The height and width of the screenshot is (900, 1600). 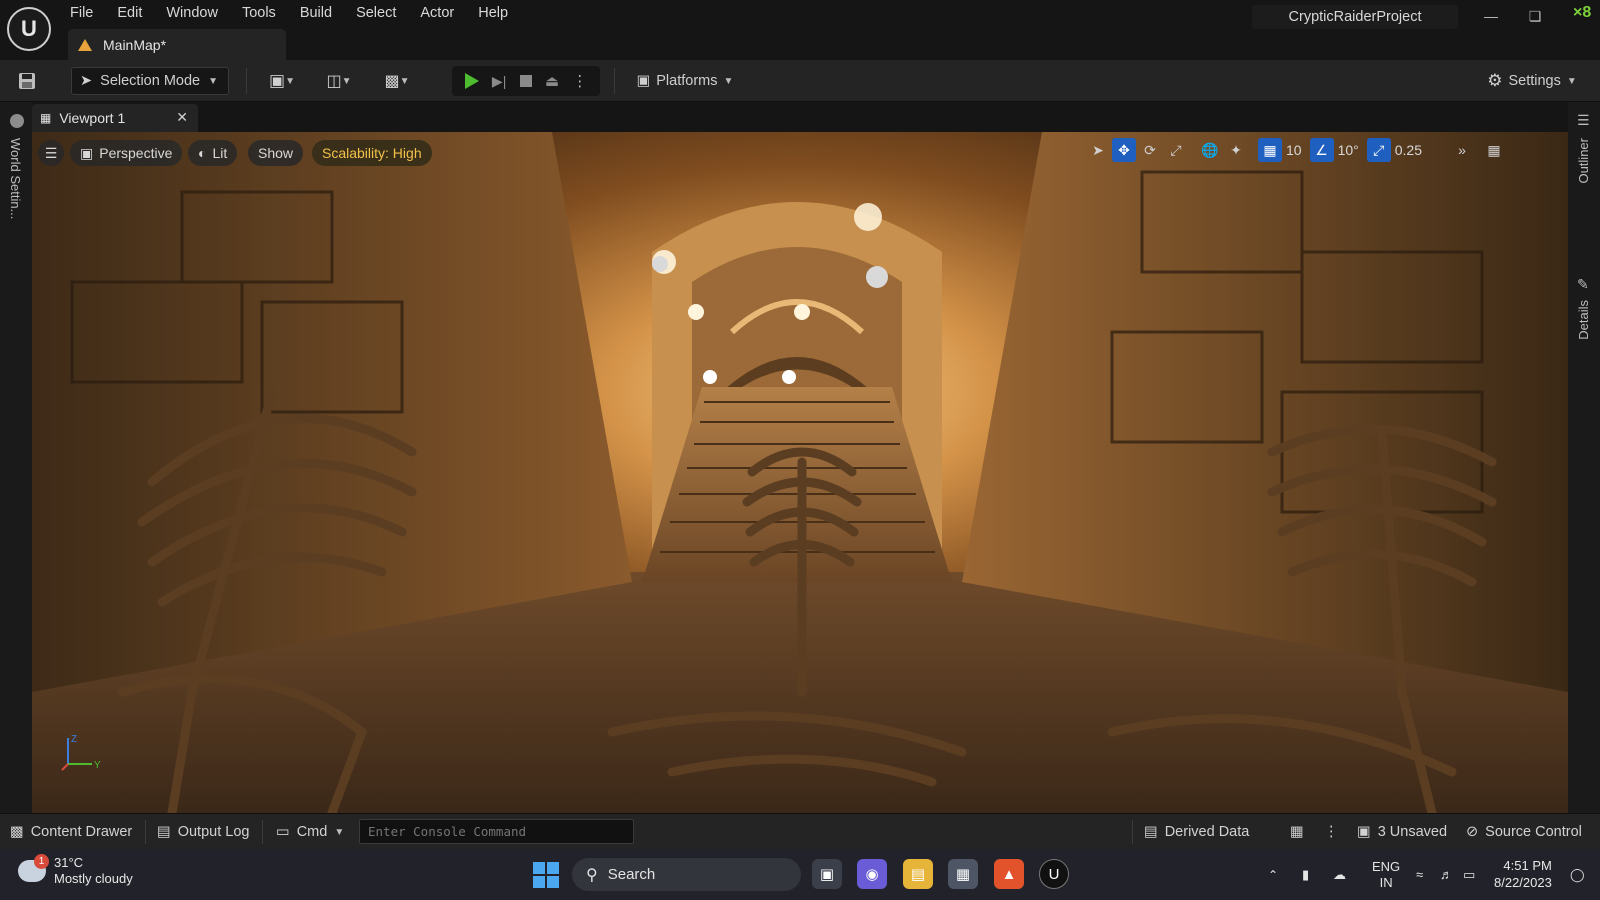 I want to click on cmd-dropdown: ▭ Cmd ▼, so click(x=310, y=832).